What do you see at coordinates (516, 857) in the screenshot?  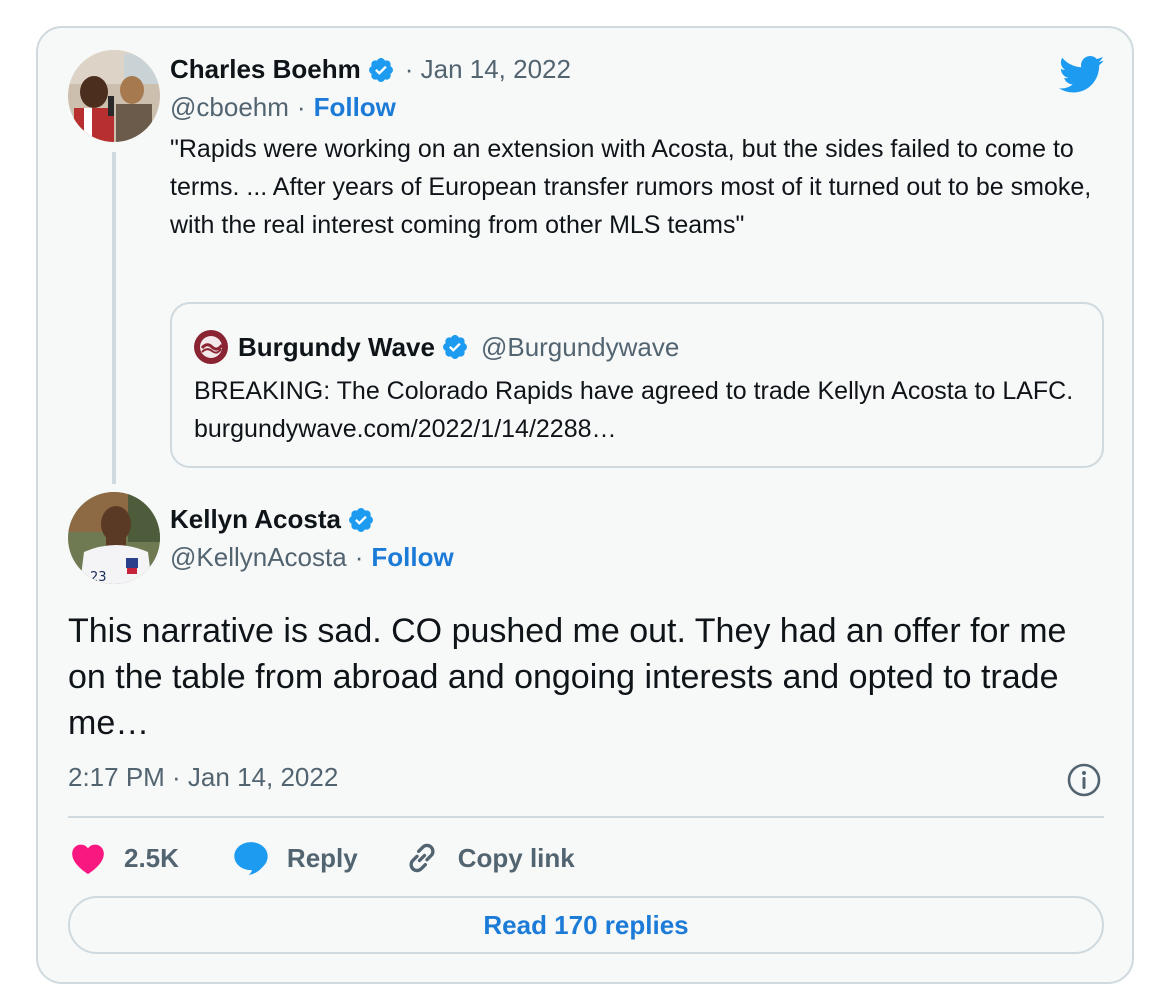 I see `copy-link-label: Copy link` at bounding box center [516, 857].